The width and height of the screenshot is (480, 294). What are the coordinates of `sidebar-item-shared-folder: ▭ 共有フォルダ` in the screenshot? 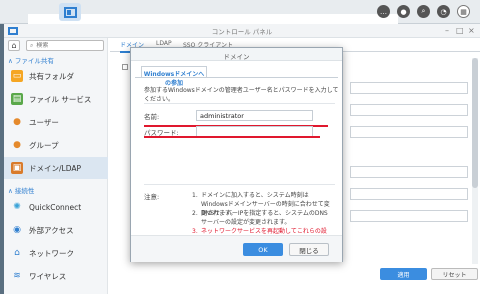 It's located at (56, 76).